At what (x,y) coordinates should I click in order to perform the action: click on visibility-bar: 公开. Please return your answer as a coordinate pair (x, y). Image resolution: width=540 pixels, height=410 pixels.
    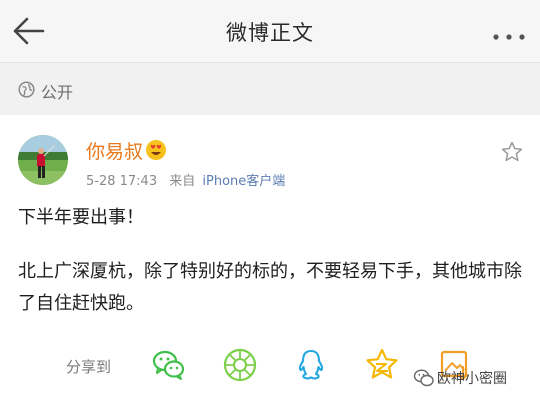
    Looking at the image, I should click on (270, 89).